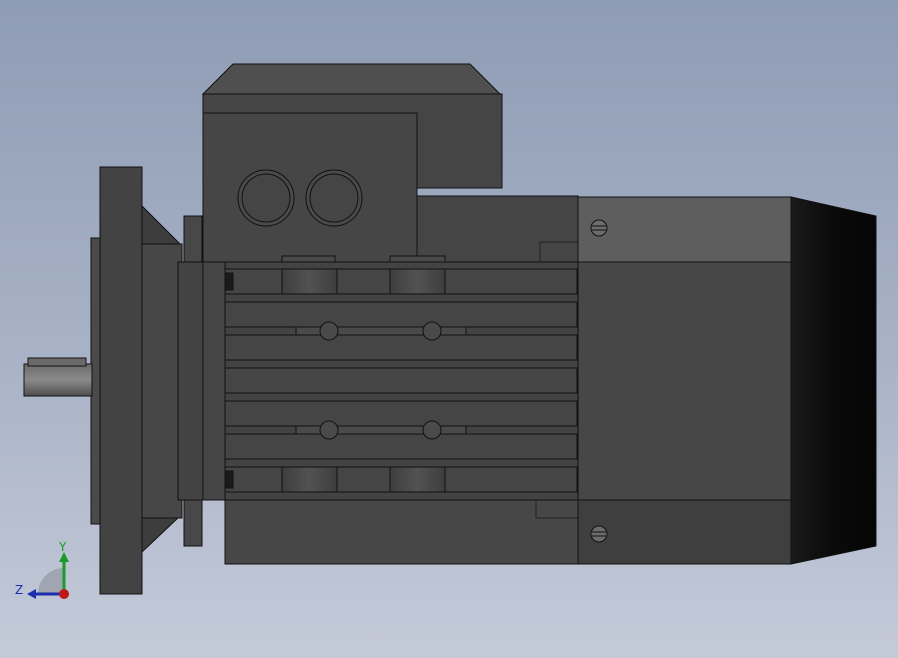  I want to click on origin-dot, so click(64, 594).